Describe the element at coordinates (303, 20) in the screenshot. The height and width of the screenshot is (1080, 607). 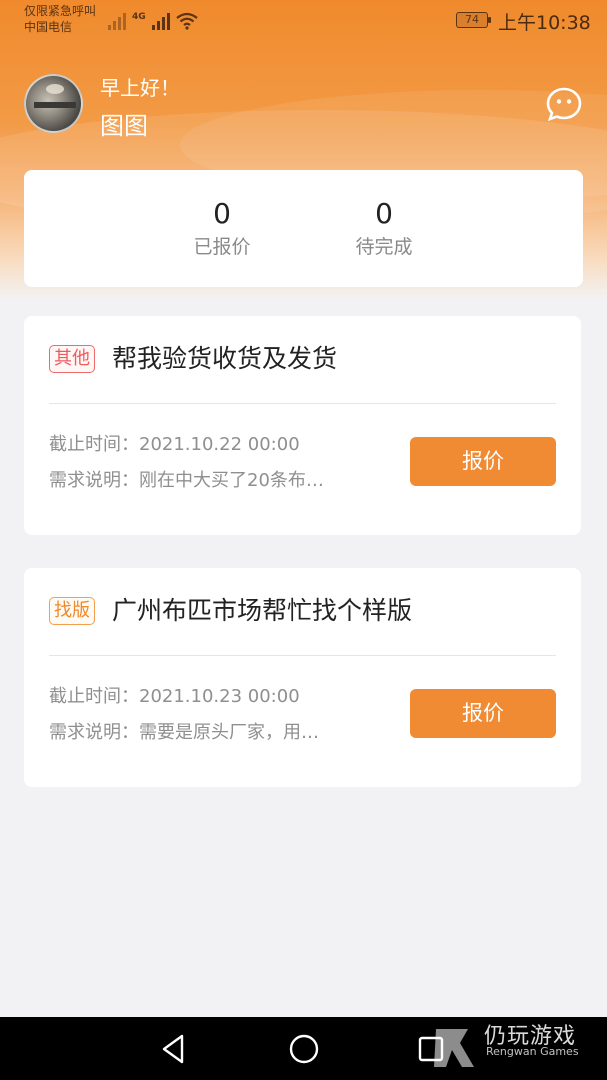
I see `status-bar: 仅限紧急呼叫 中国电信 4G 74 上午10:38` at that location.